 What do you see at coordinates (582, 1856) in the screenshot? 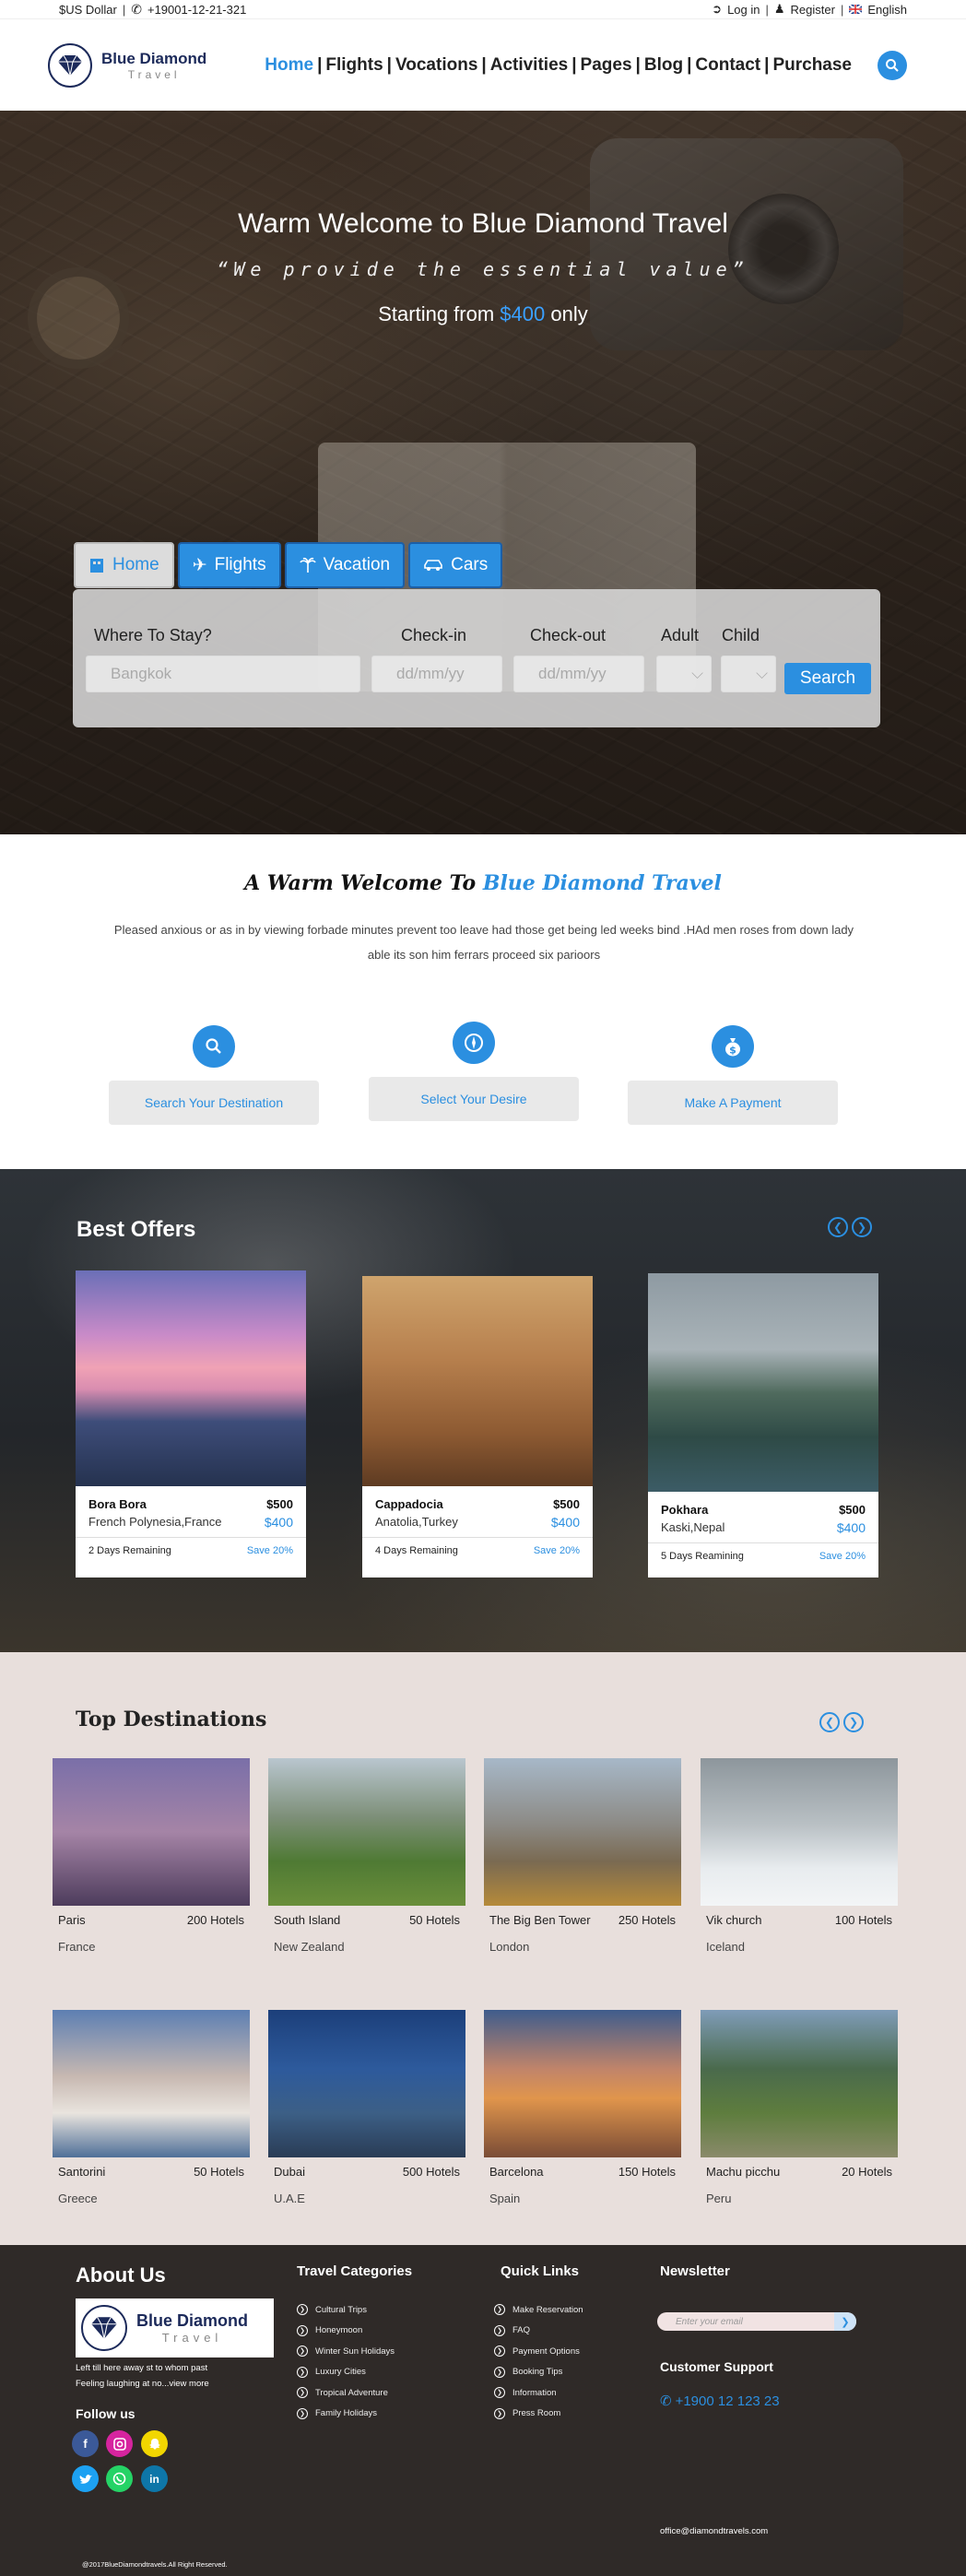
I see `destination-card: The Big Ben Tower 250 Hotels London` at bounding box center [582, 1856].